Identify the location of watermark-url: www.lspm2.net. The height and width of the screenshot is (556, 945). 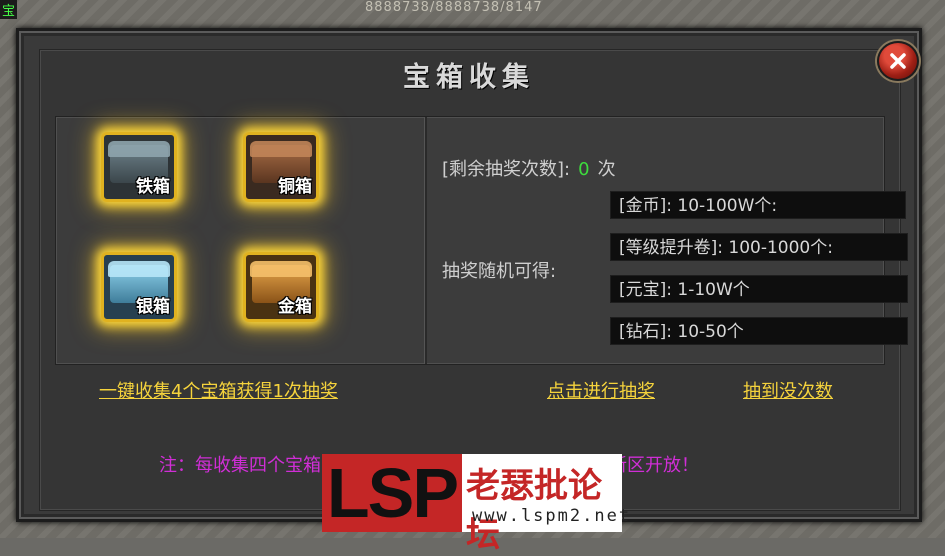
(552, 516).